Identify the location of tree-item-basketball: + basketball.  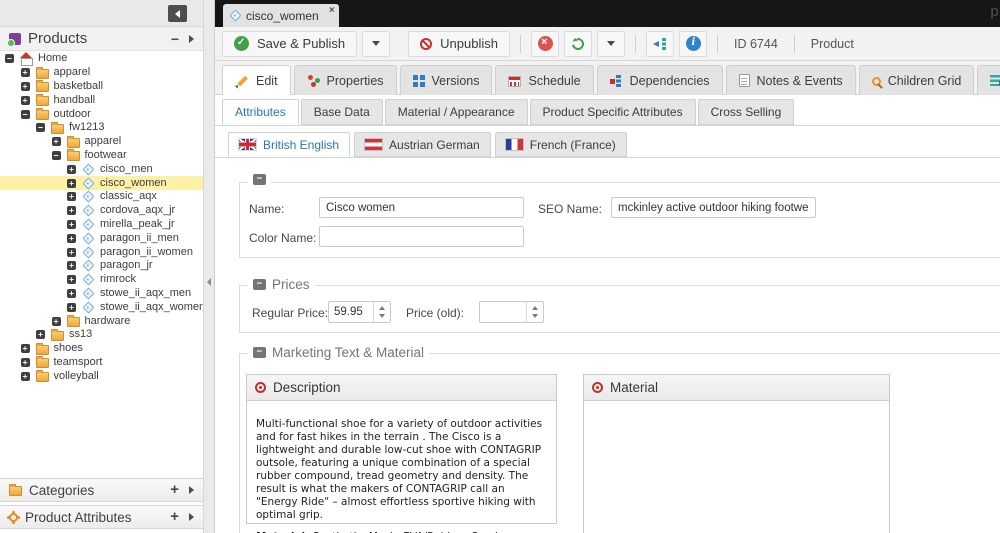
(101, 87).